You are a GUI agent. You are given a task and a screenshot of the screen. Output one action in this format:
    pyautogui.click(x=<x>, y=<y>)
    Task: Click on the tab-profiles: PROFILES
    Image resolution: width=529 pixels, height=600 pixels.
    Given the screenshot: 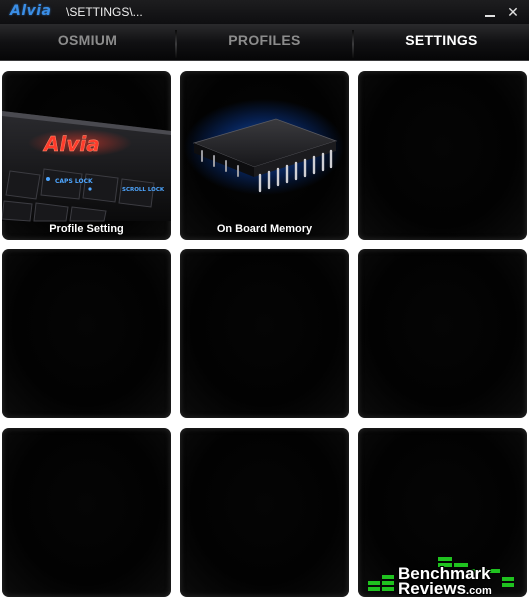 What is the action you would take?
    pyautogui.click(x=264, y=40)
    